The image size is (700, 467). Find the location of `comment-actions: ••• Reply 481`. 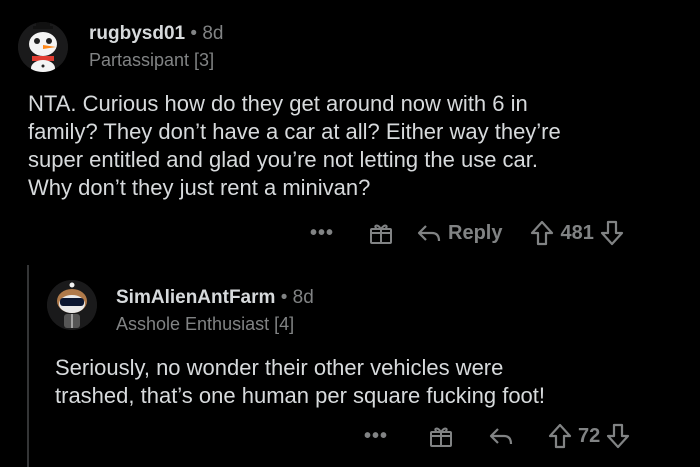

comment-actions: ••• Reply 481 is located at coordinates (467, 233).